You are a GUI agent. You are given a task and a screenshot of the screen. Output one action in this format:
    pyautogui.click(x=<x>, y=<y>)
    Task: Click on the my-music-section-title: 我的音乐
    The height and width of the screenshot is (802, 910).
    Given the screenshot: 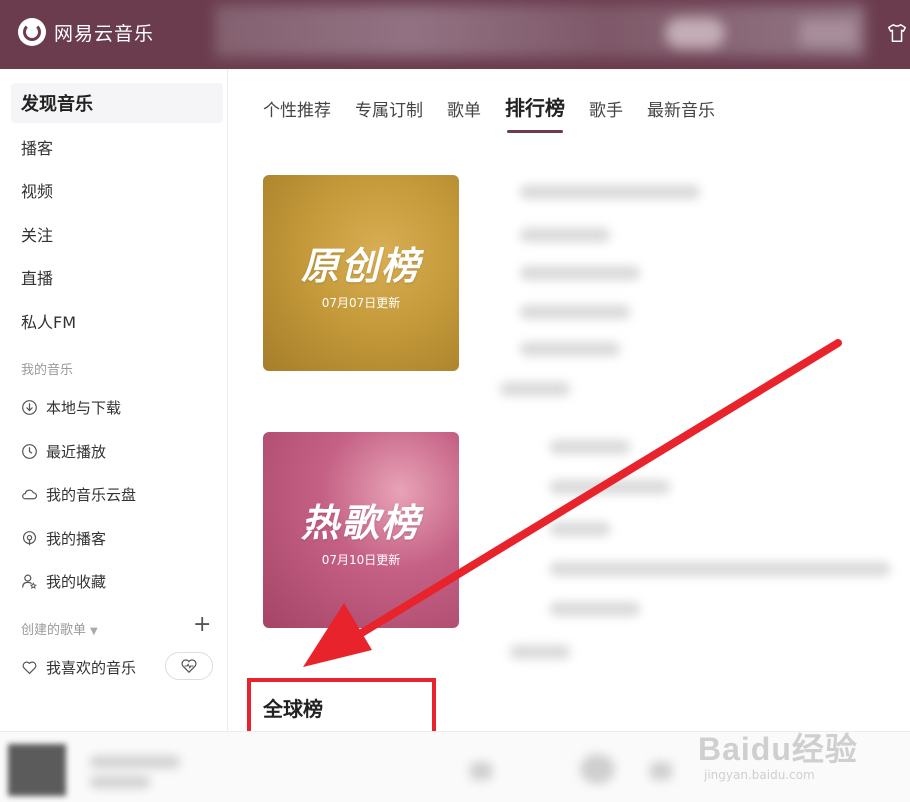 What is the action you would take?
    pyautogui.click(x=47, y=370)
    